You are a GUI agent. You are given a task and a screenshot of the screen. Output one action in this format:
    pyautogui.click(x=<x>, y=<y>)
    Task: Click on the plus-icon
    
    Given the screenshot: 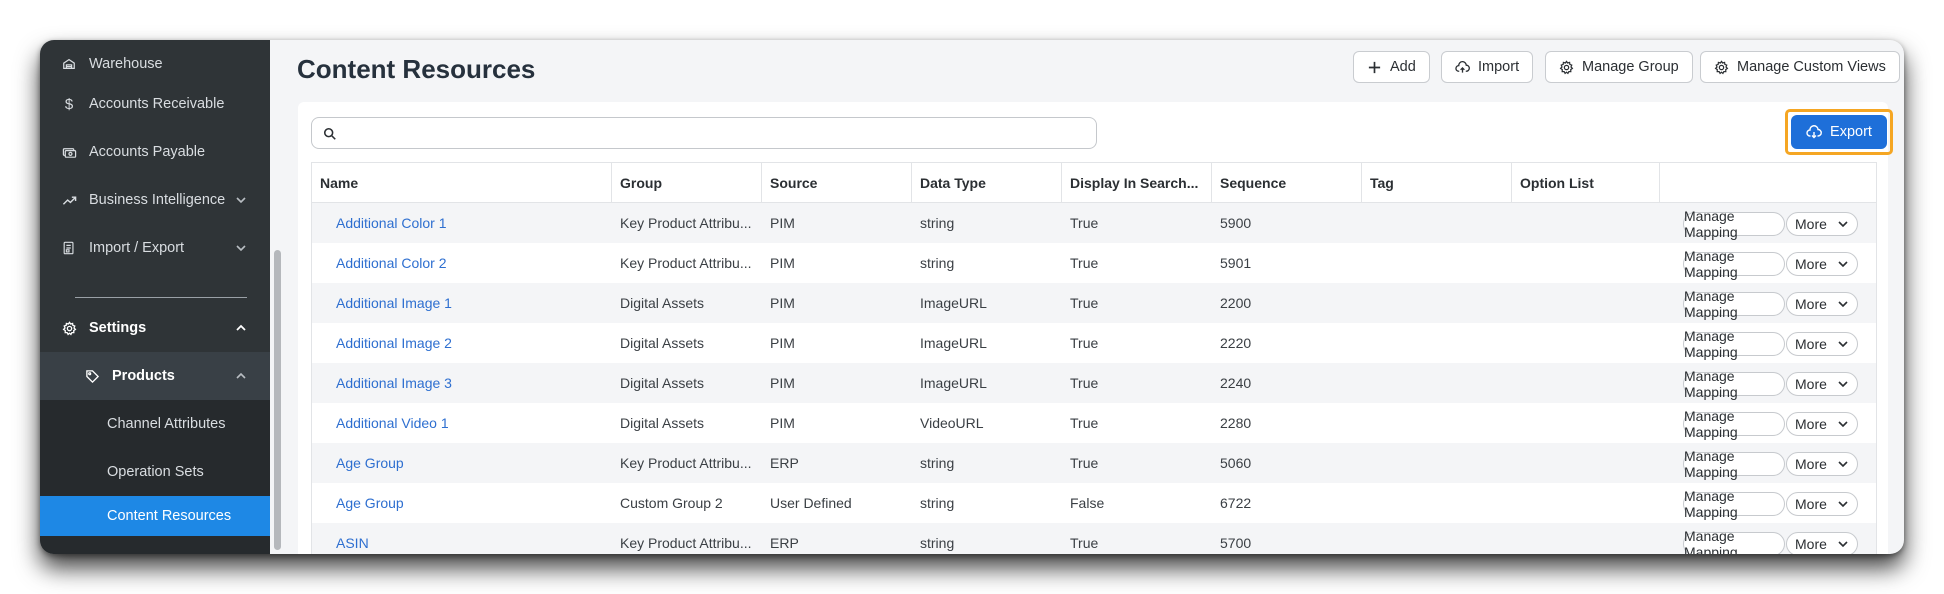 What is the action you would take?
    pyautogui.click(x=1374, y=67)
    